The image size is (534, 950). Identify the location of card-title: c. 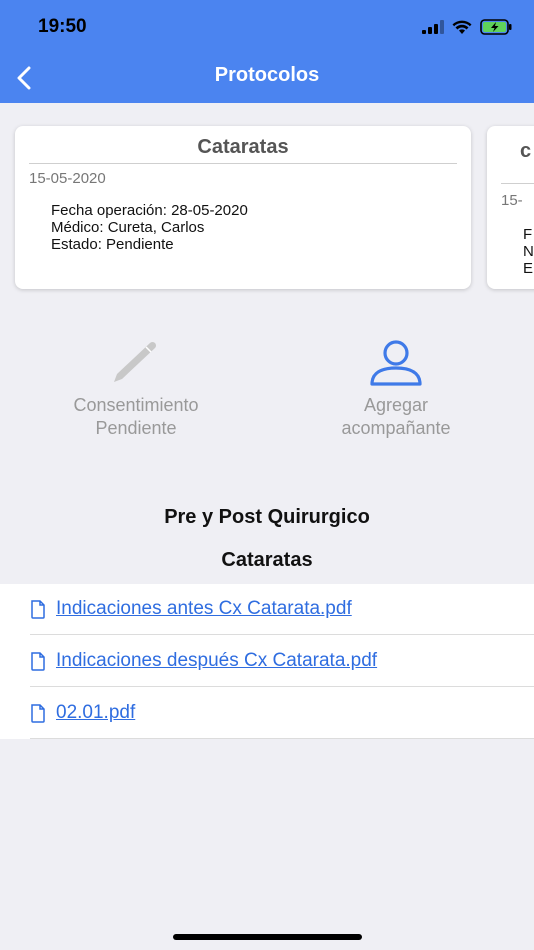
(526, 151).